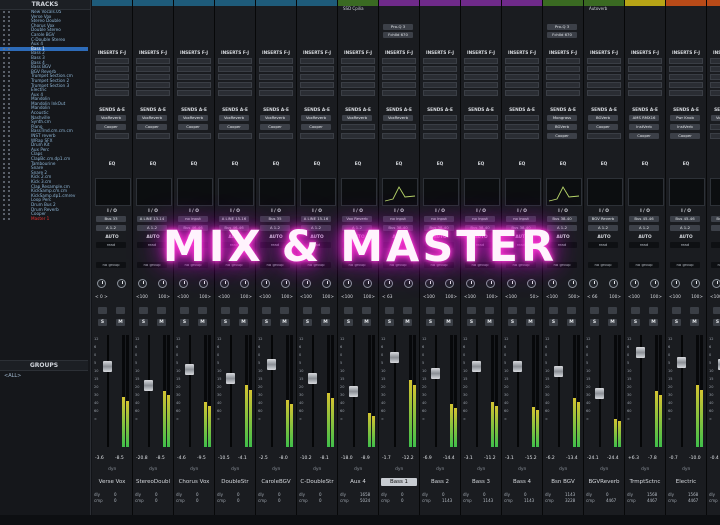 The width and height of the screenshot is (720, 525). I want to click on track-list-item: Master 1, so click(44, 219).